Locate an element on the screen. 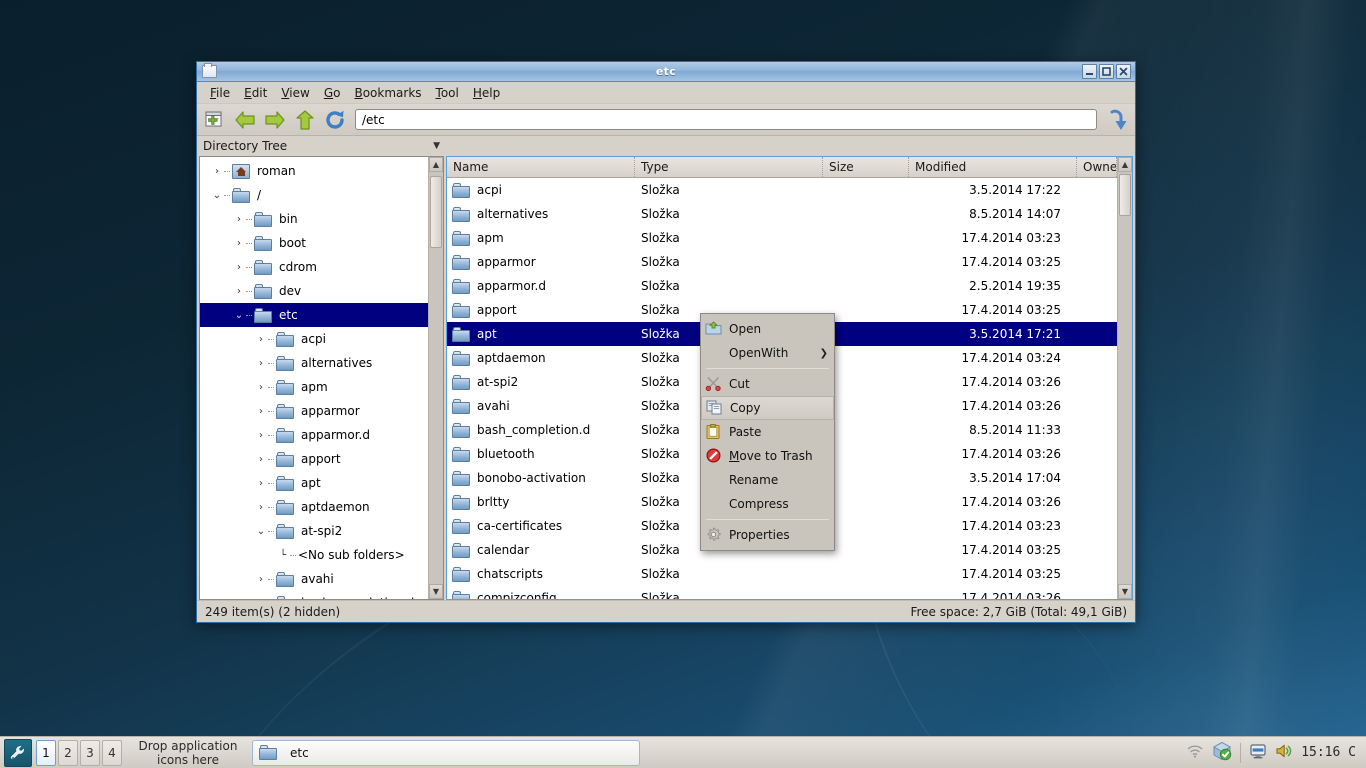  tree-item-alternatives: › alternatives is located at coordinates (314, 363).